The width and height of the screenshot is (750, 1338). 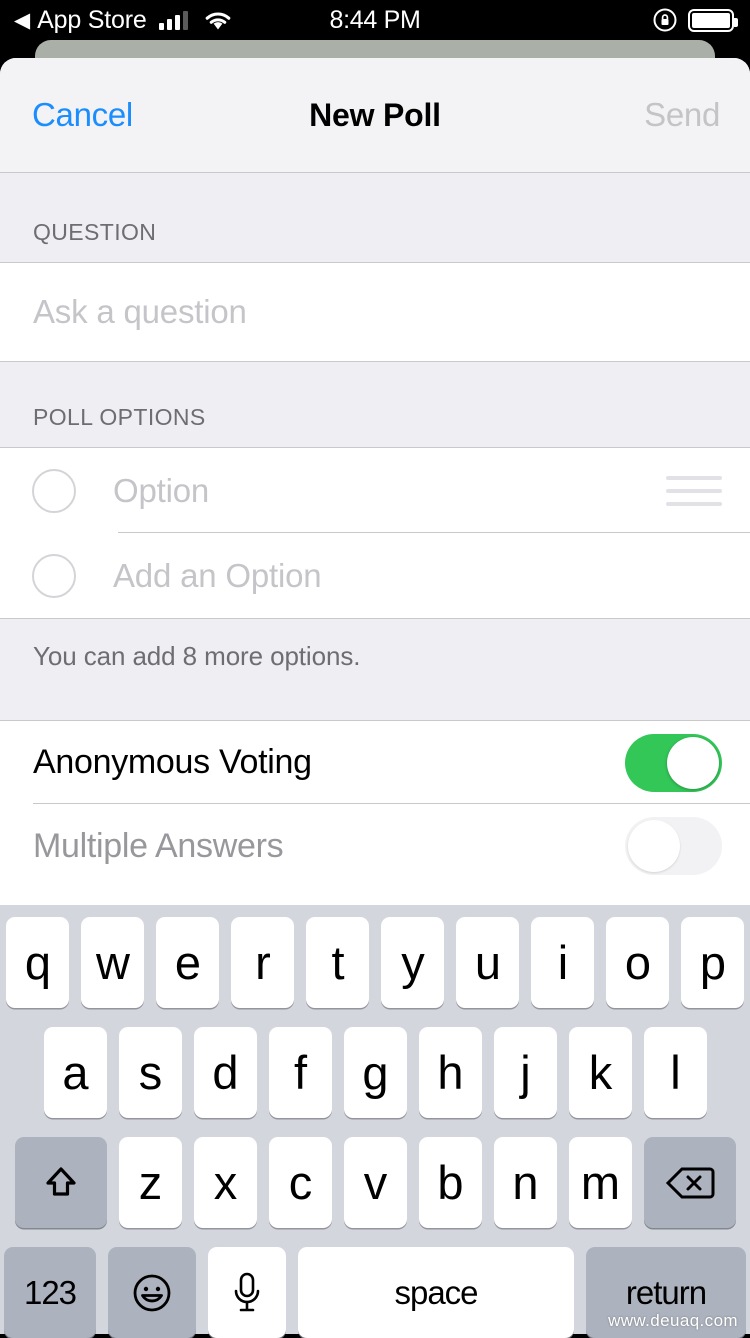 I want to click on add-option-input: Add an Option, so click(x=217, y=576).